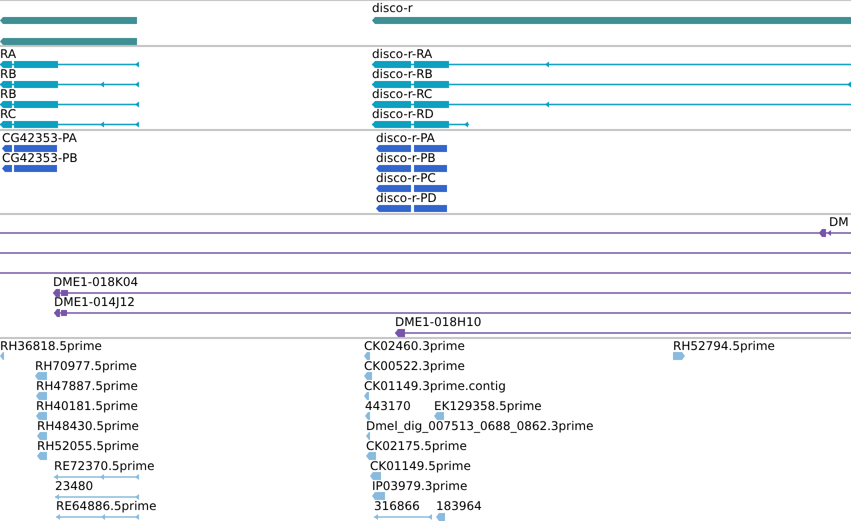  I want to click on feature-label: DME1-018H10, so click(438, 322).